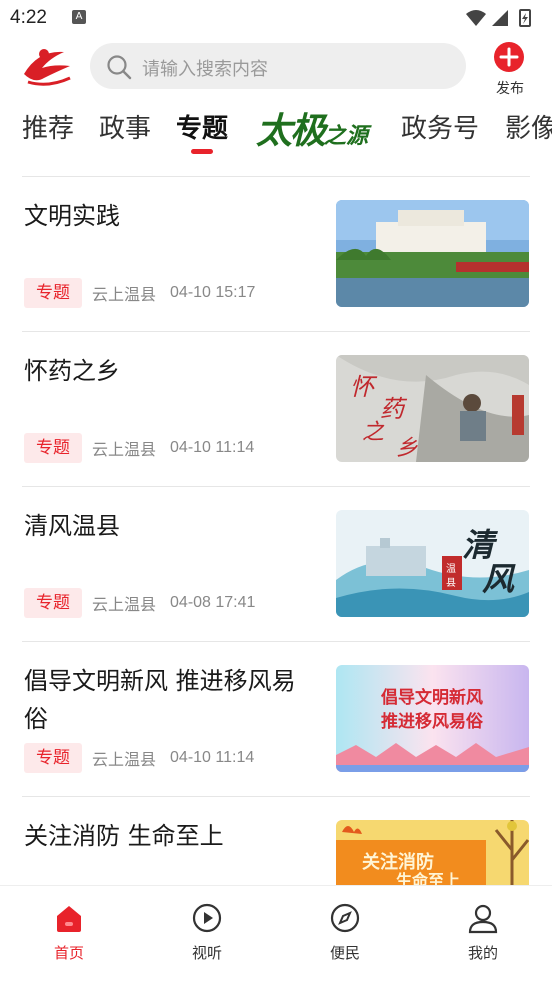 This screenshot has width=552, height=984. I want to click on app-header: 请输入搜索内容 发布, so click(276, 67).